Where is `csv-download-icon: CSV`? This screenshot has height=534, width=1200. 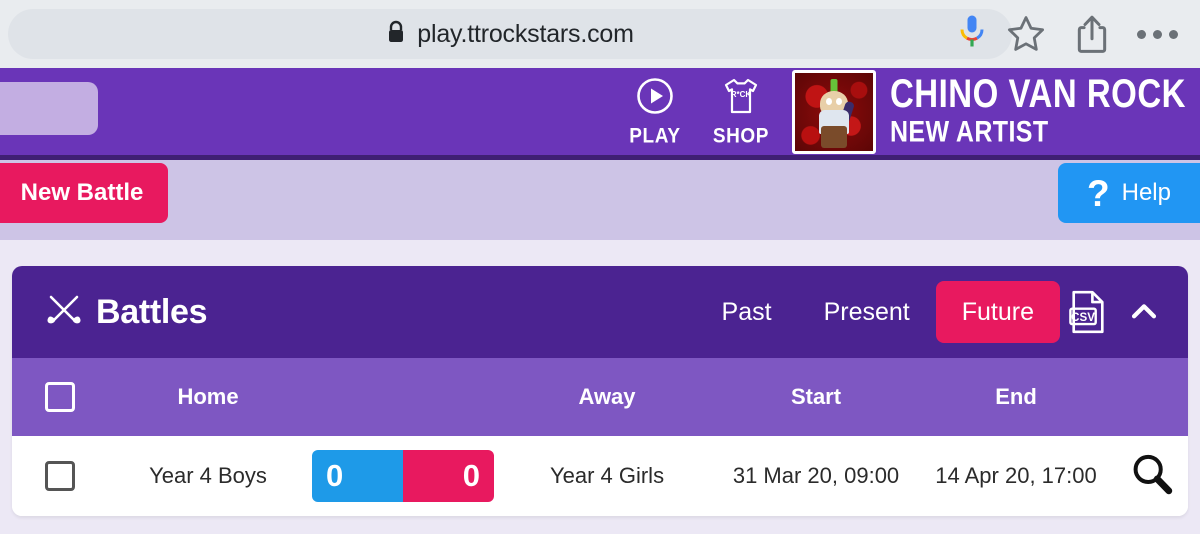
csv-download-icon: CSV is located at coordinates (1088, 312).